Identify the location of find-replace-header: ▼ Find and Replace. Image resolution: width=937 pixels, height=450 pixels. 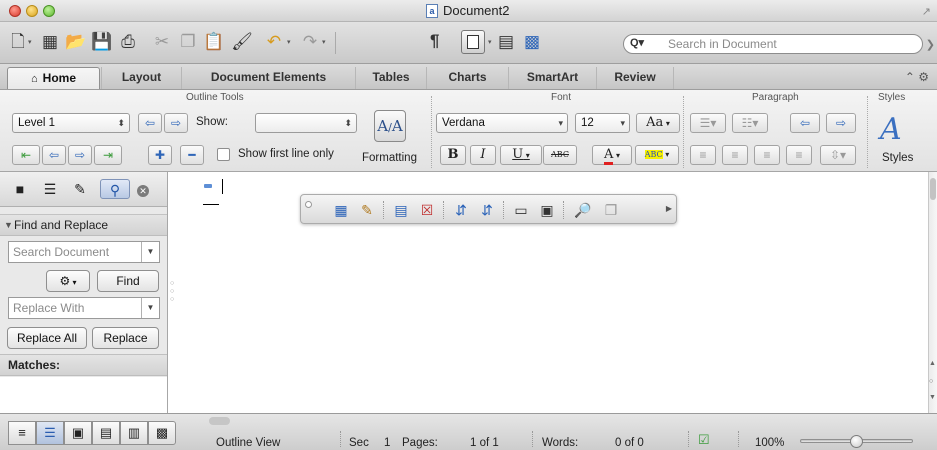
(83, 225).